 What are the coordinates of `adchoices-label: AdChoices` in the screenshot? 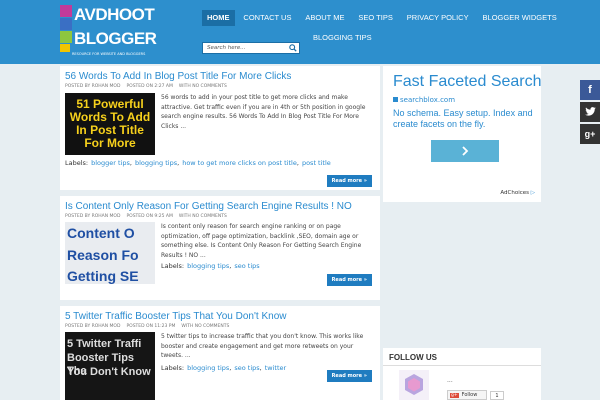 It's located at (515, 193).